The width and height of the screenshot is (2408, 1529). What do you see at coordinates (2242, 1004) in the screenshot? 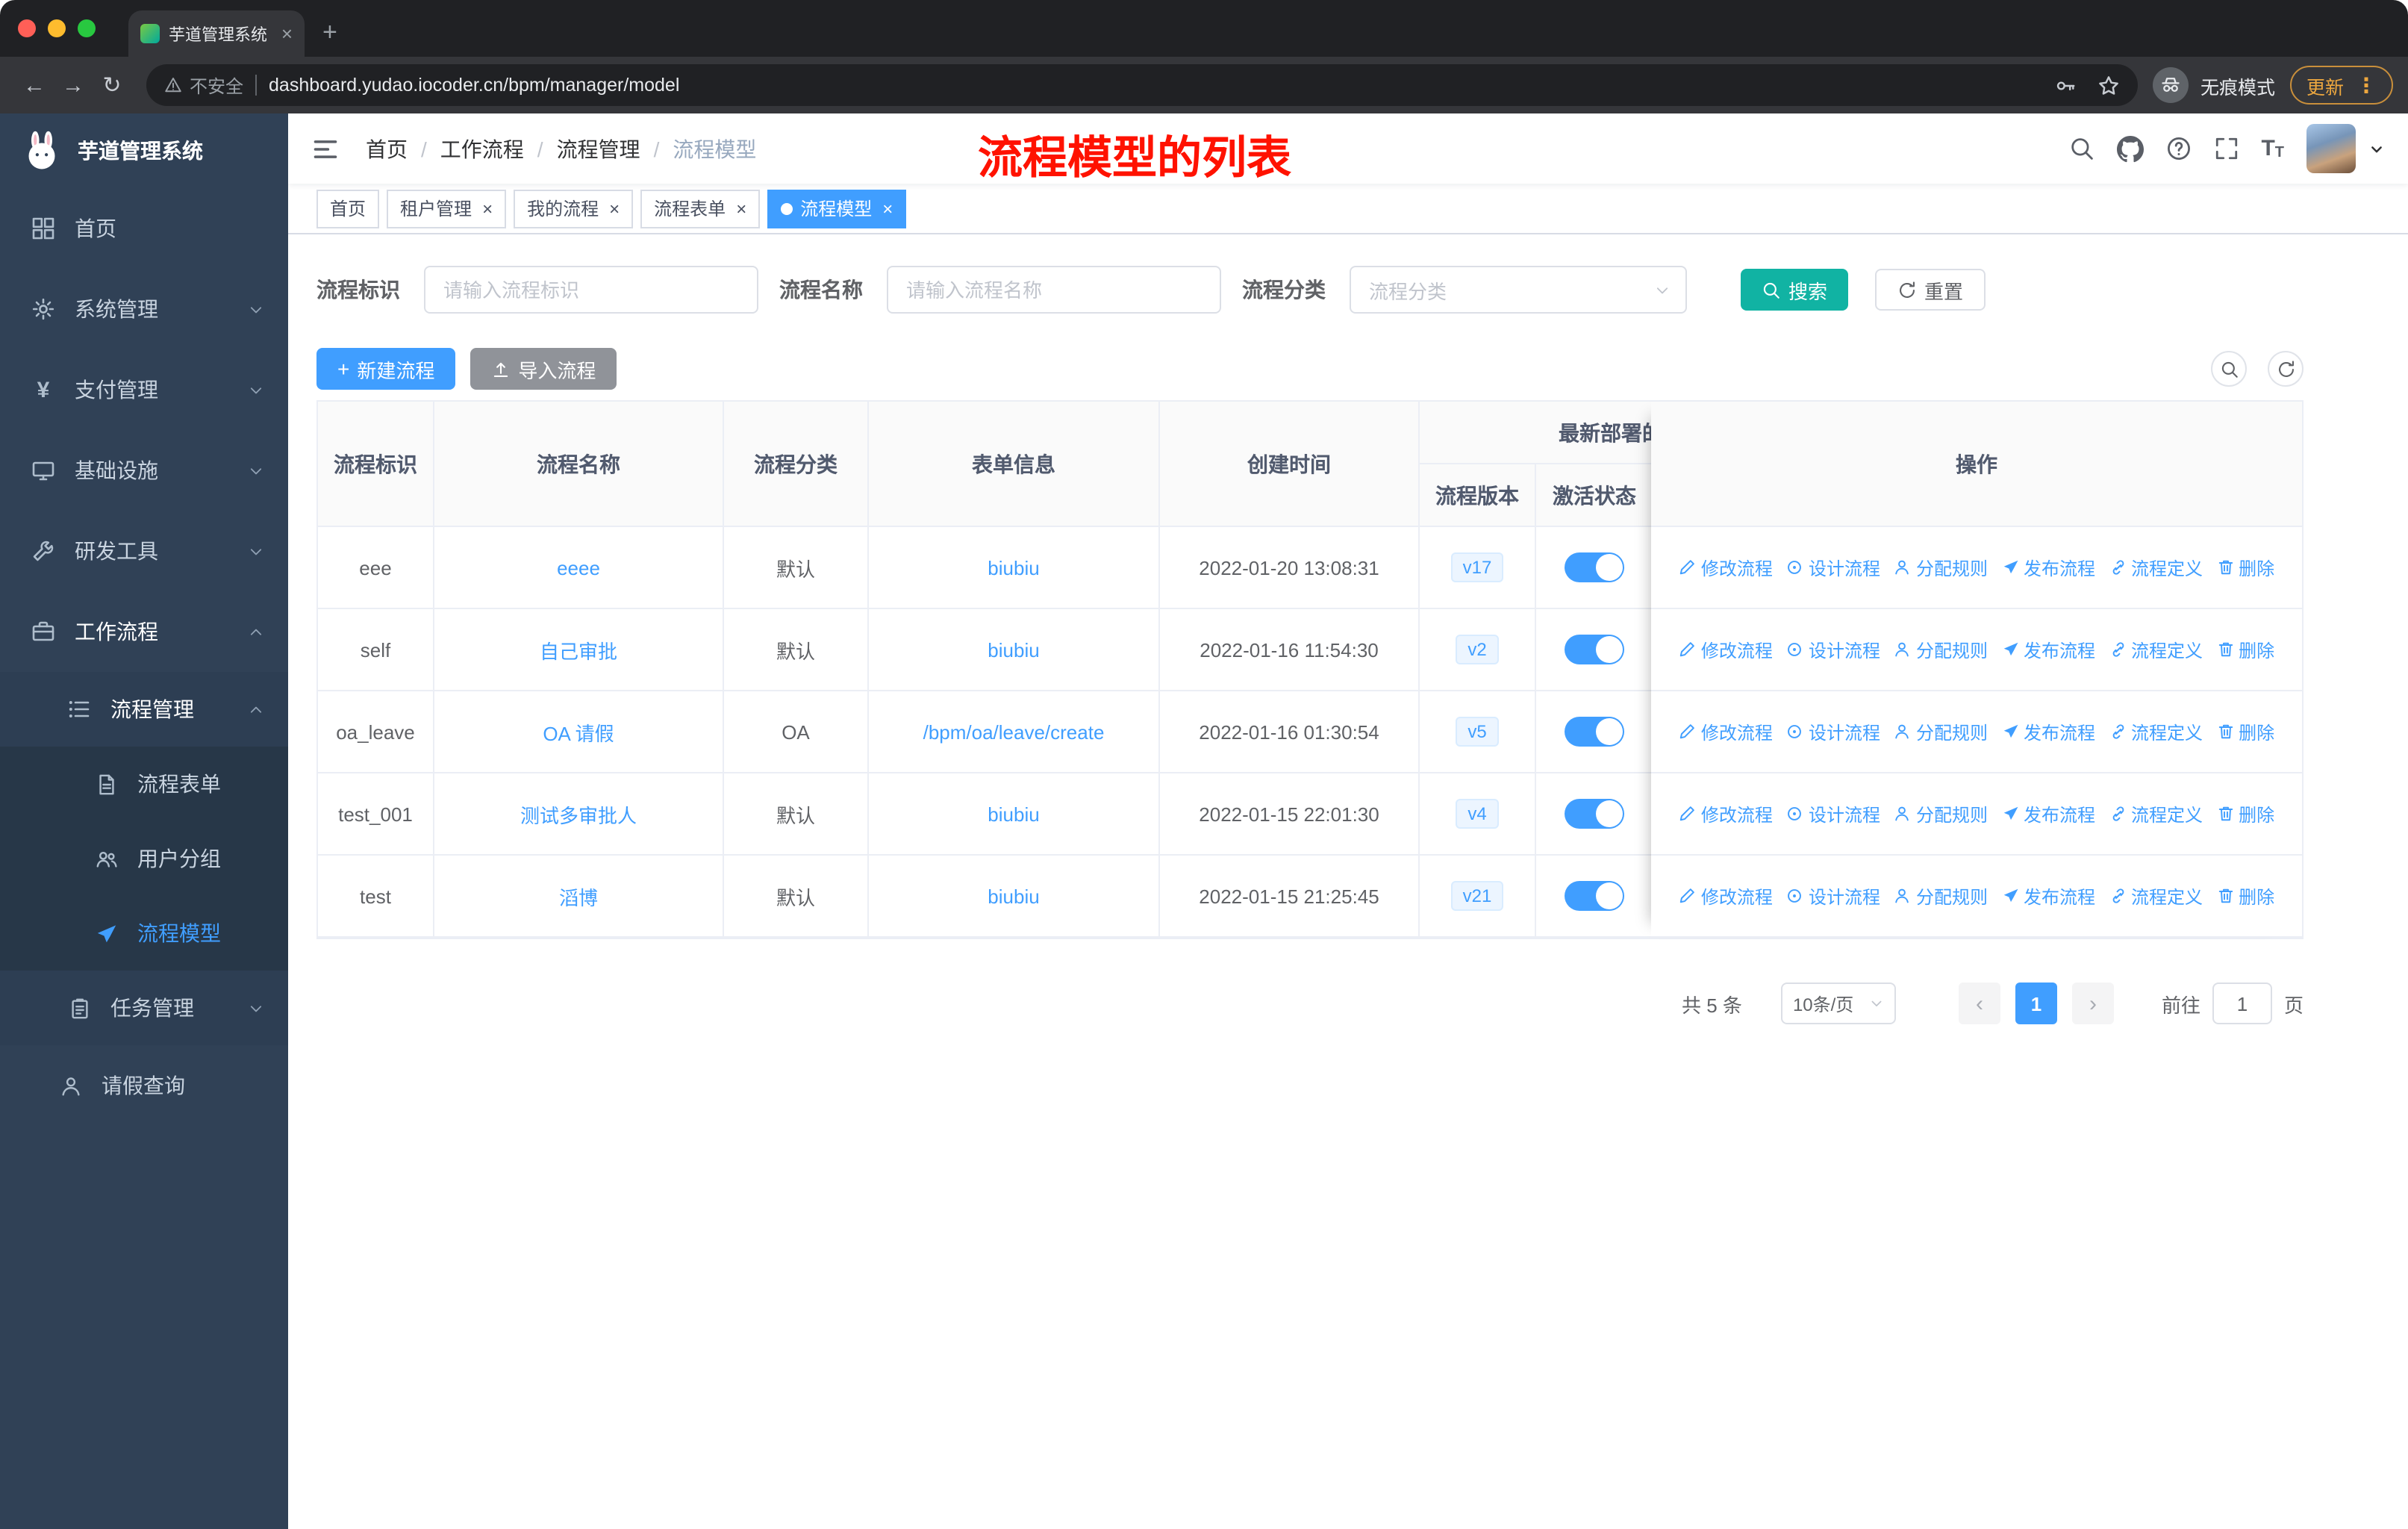
I see `goto-page-input` at bounding box center [2242, 1004].